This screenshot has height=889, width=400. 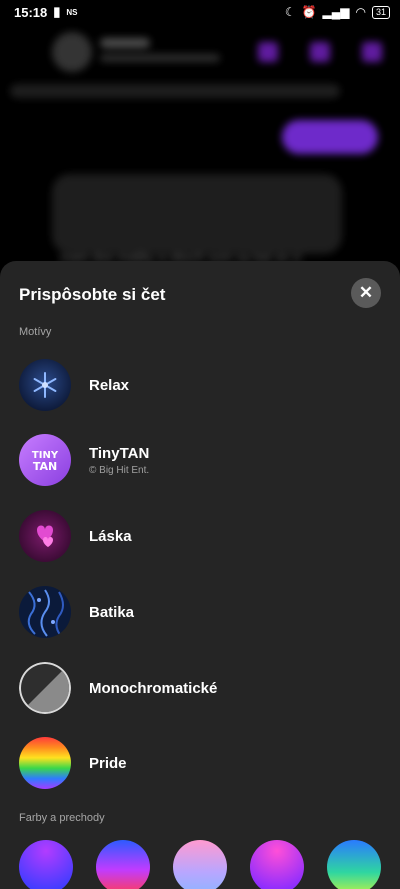 What do you see at coordinates (372, 52) in the screenshot?
I see `info-icon` at bounding box center [372, 52].